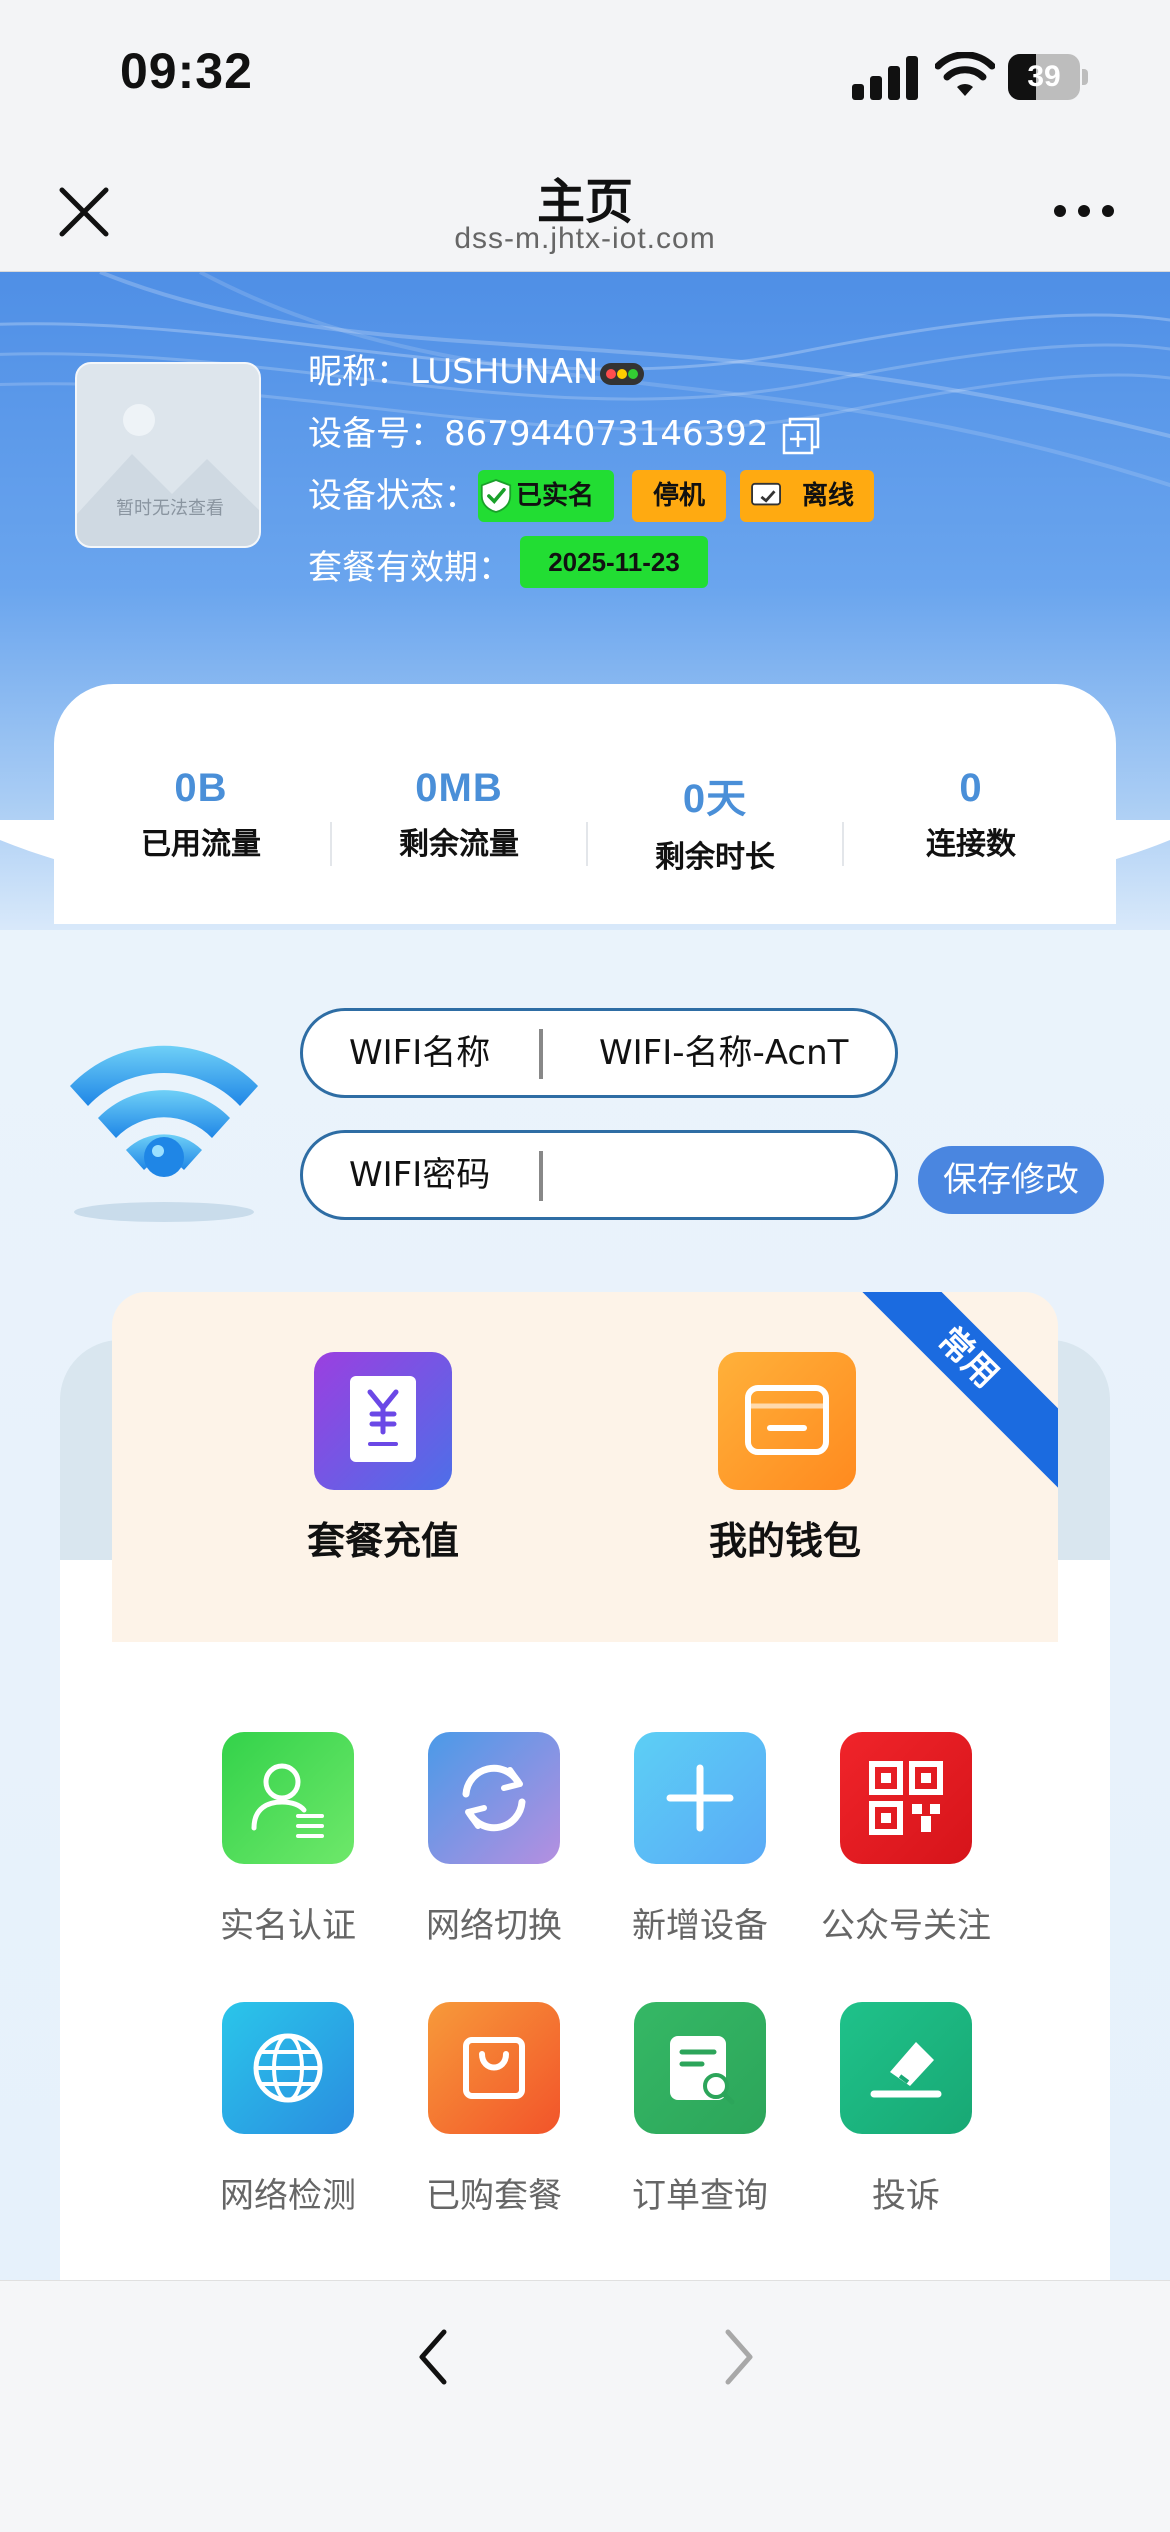 This screenshot has height=2532, width=1170. Describe the element at coordinates (906, 1922) in the screenshot. I see `grid-label-follow: 公众号关注` at that location.